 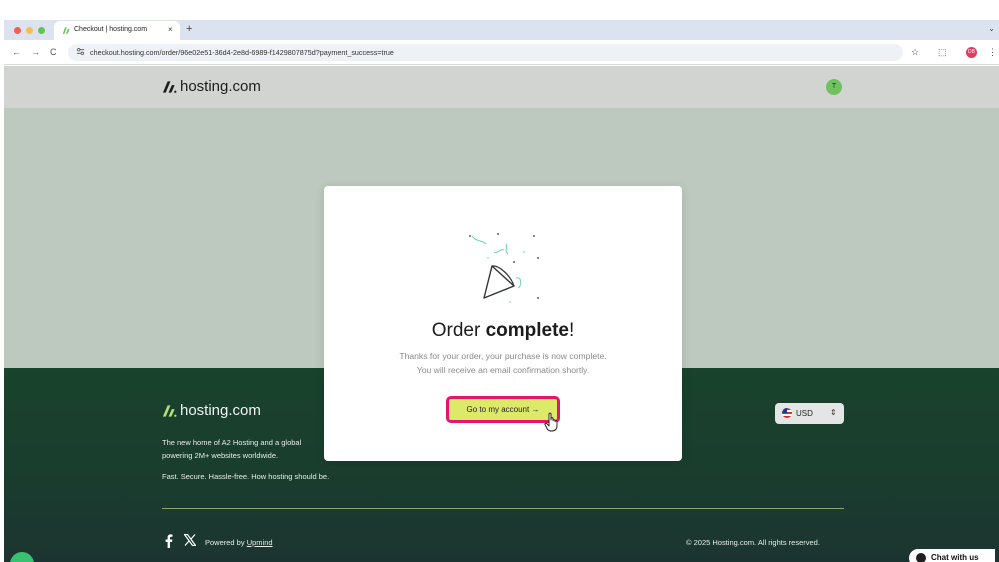 I want to click on profile-avatar: DB, so click(x=971, y=52).